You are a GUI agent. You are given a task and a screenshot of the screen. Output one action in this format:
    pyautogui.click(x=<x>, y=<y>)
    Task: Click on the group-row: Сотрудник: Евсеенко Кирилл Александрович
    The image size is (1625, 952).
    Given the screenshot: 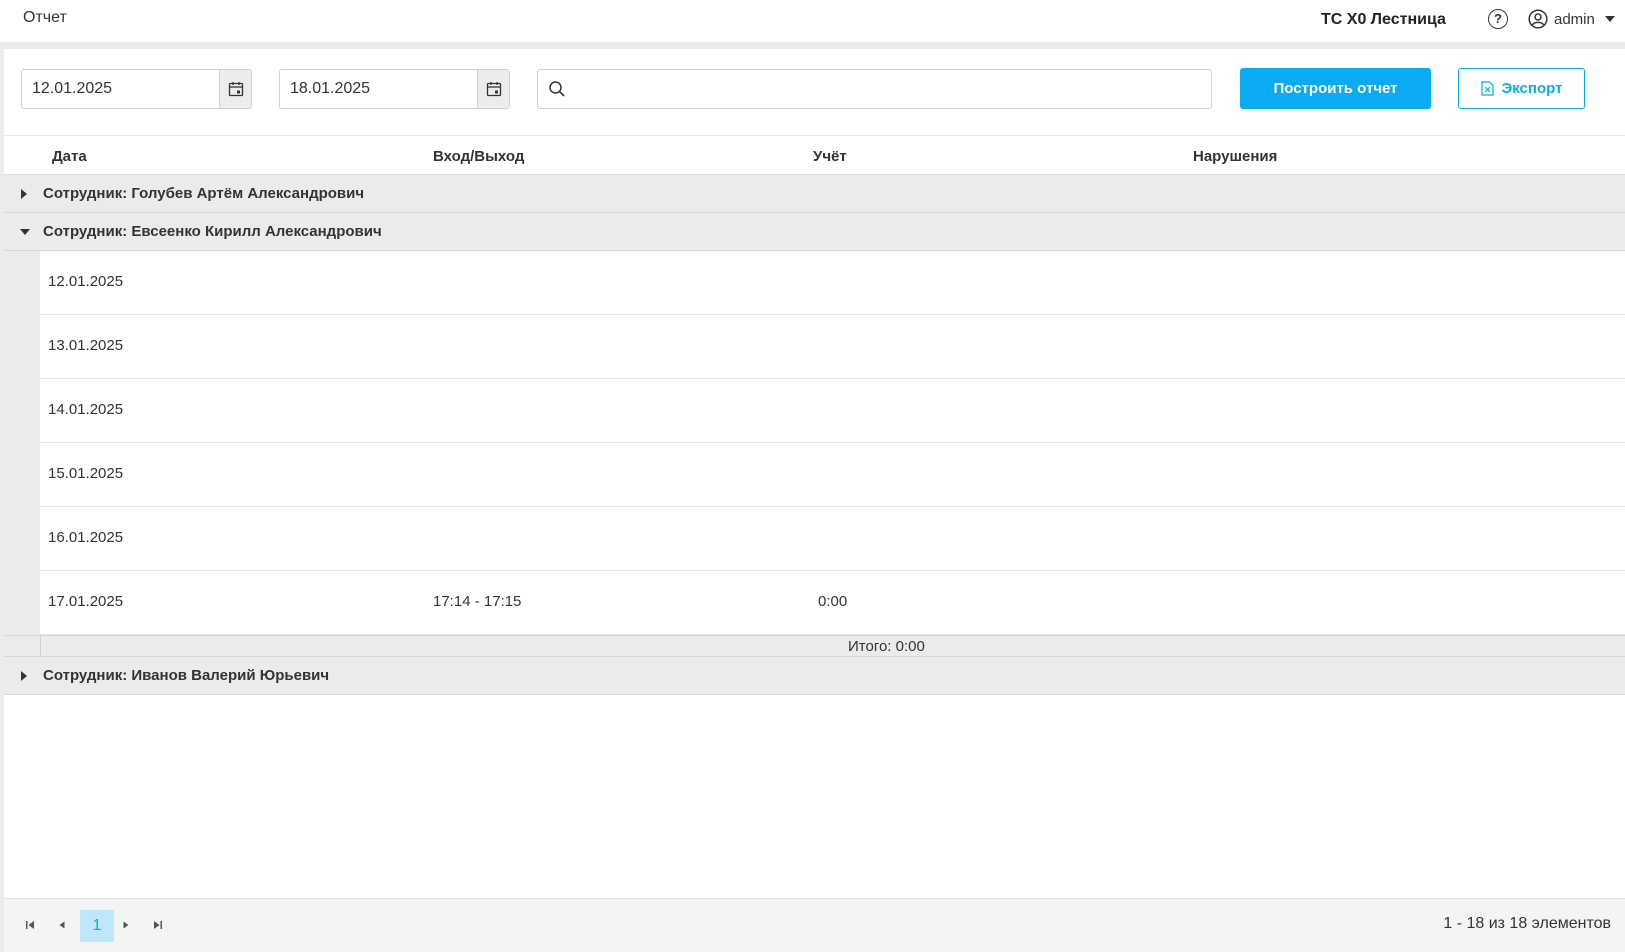 What is the action you would take?
    pyautogui.click(x=814, y=232)
    